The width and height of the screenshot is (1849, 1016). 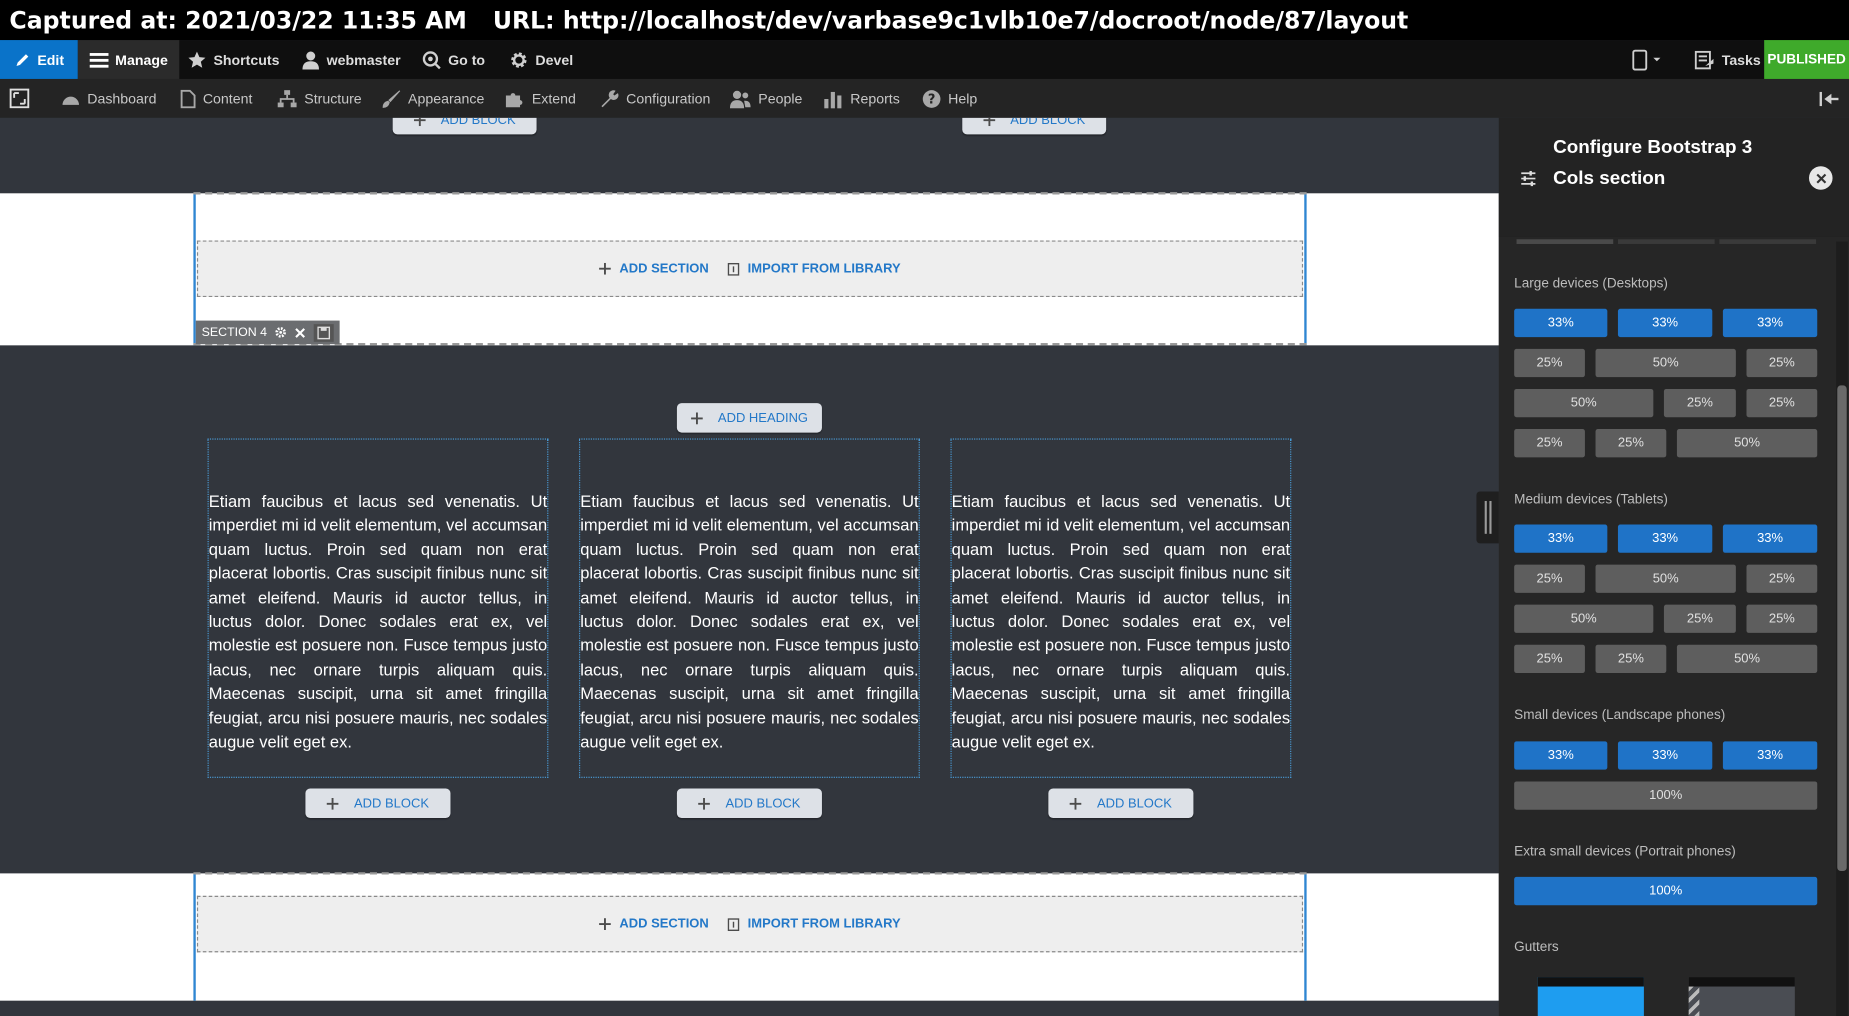 I want to click on medium-25-25-50-opt-1: 25%, so click(x=1549, y=659).